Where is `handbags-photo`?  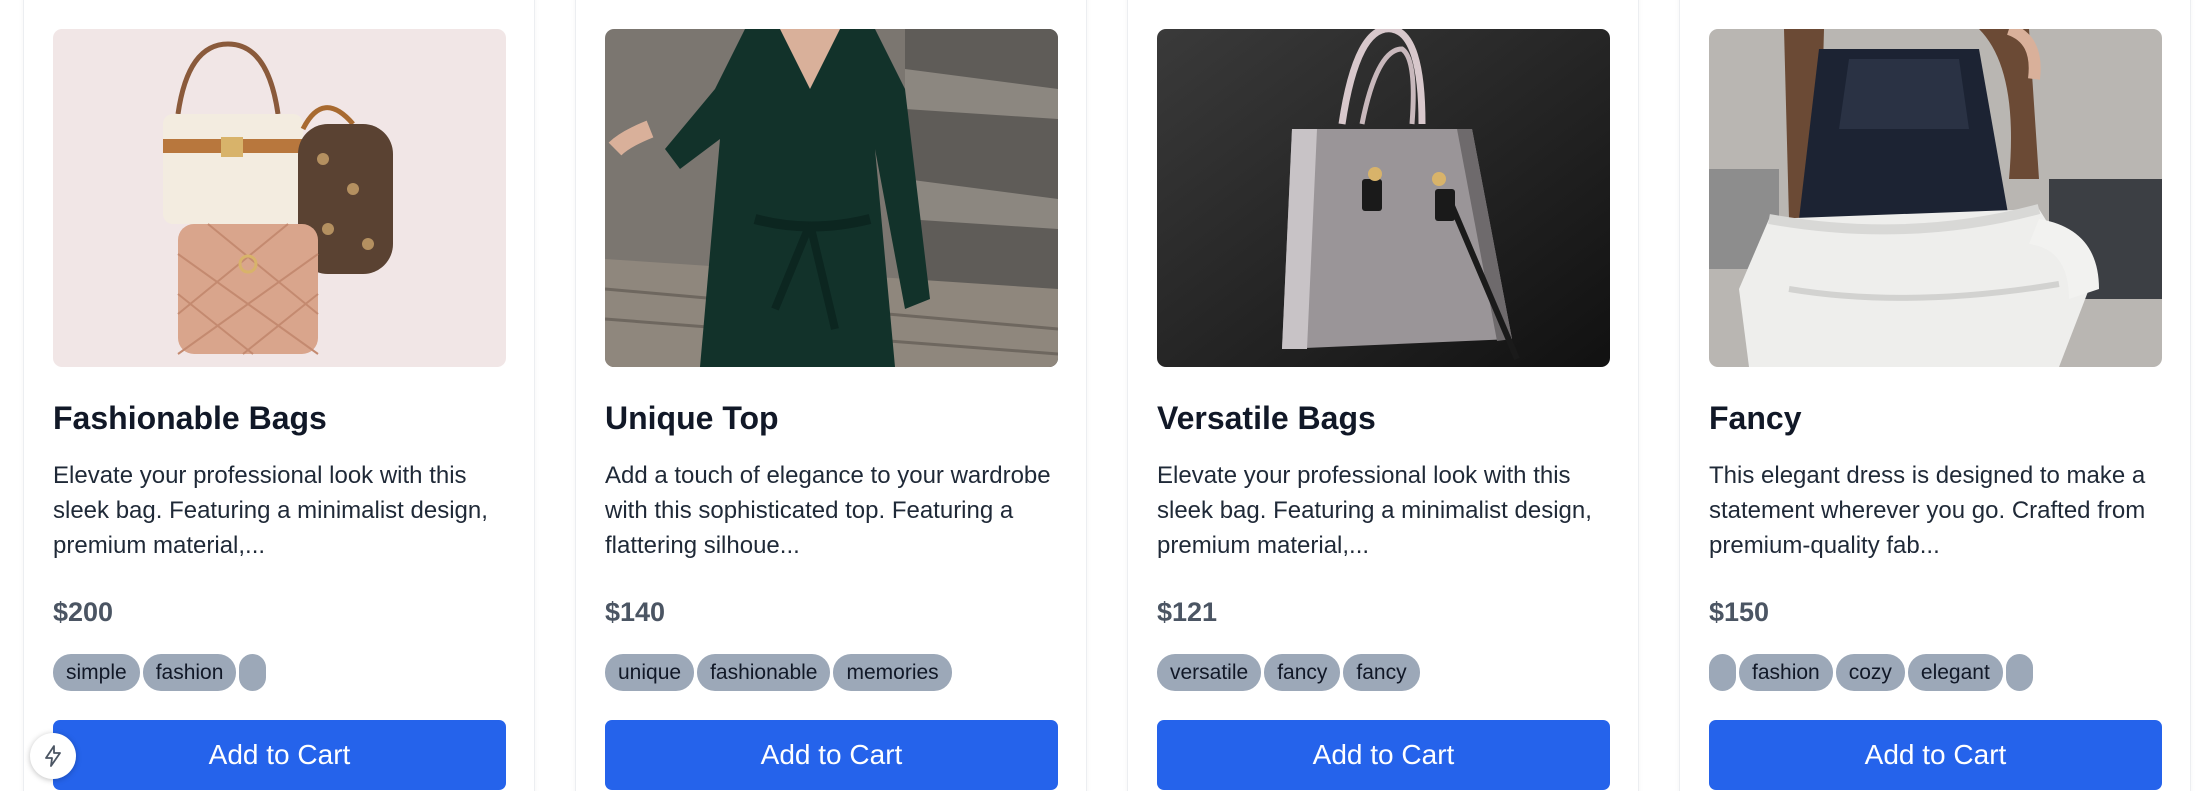
handbags-photo is located at coordinates (279, 198).